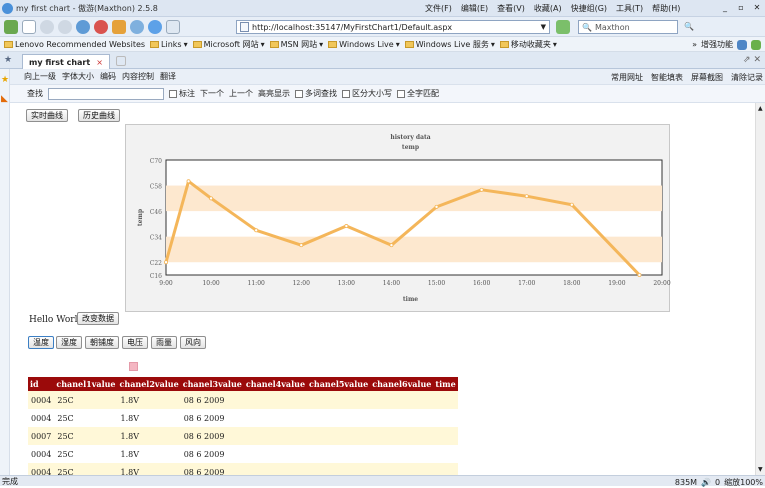 The image size is (765, 488). I want to click on minimize-icon: _, so click(725, 7).